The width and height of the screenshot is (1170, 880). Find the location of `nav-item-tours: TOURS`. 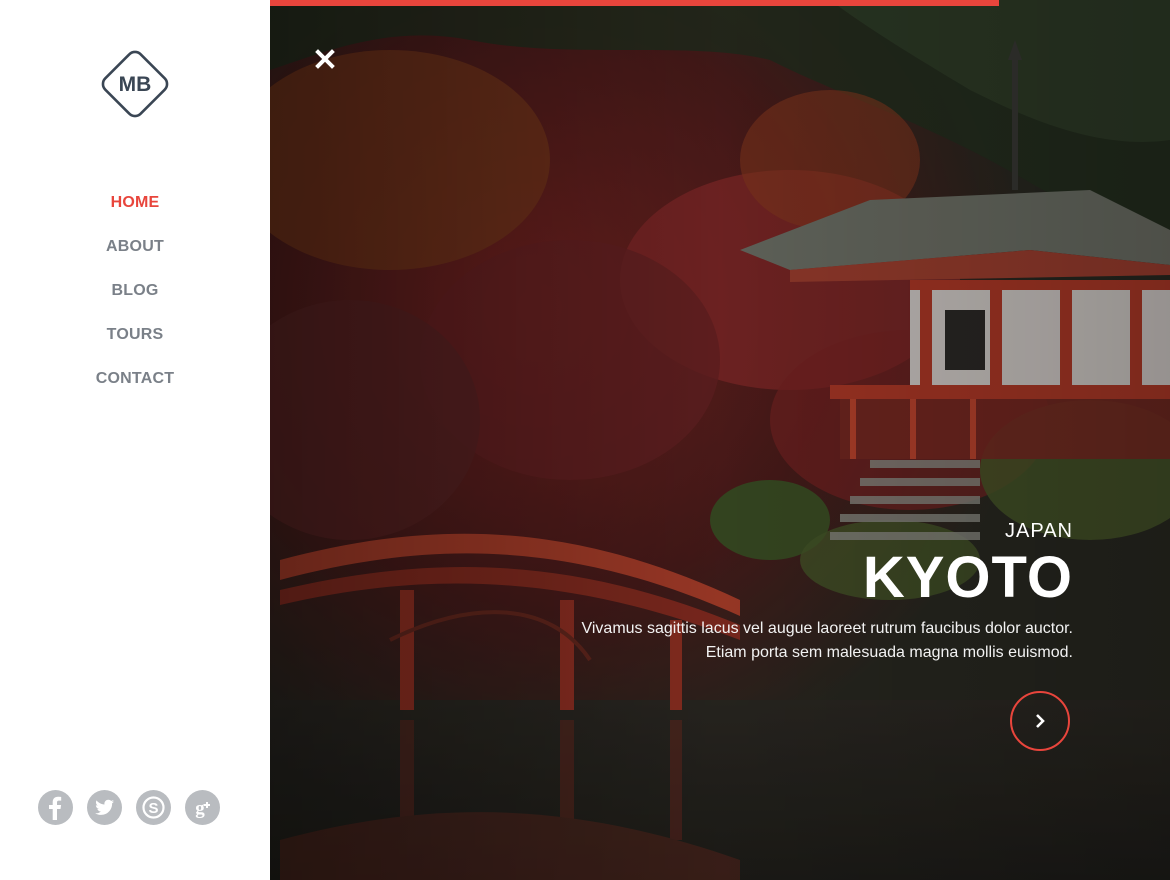

nav-item-tours: TOURS is located at coordinates (135, 344).